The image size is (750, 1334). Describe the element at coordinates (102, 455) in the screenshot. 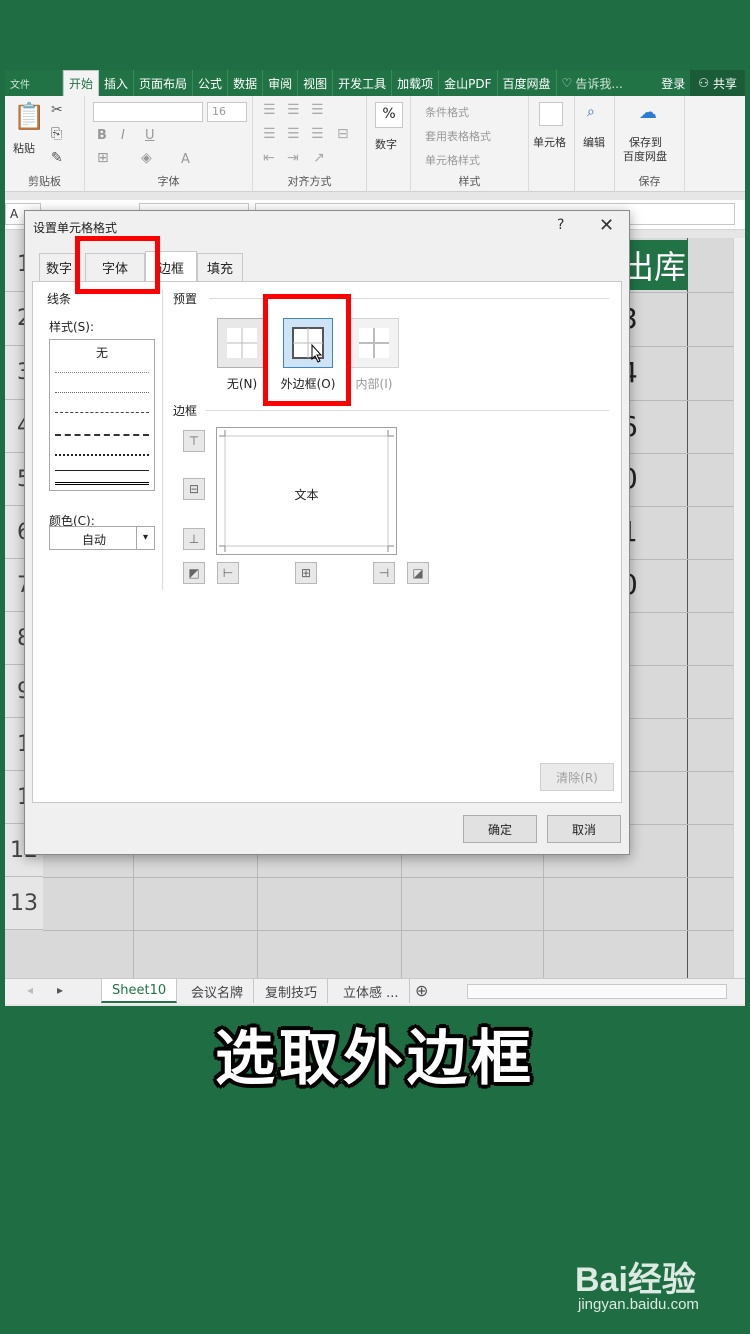

I see `line-style-medium-dot` at that location.